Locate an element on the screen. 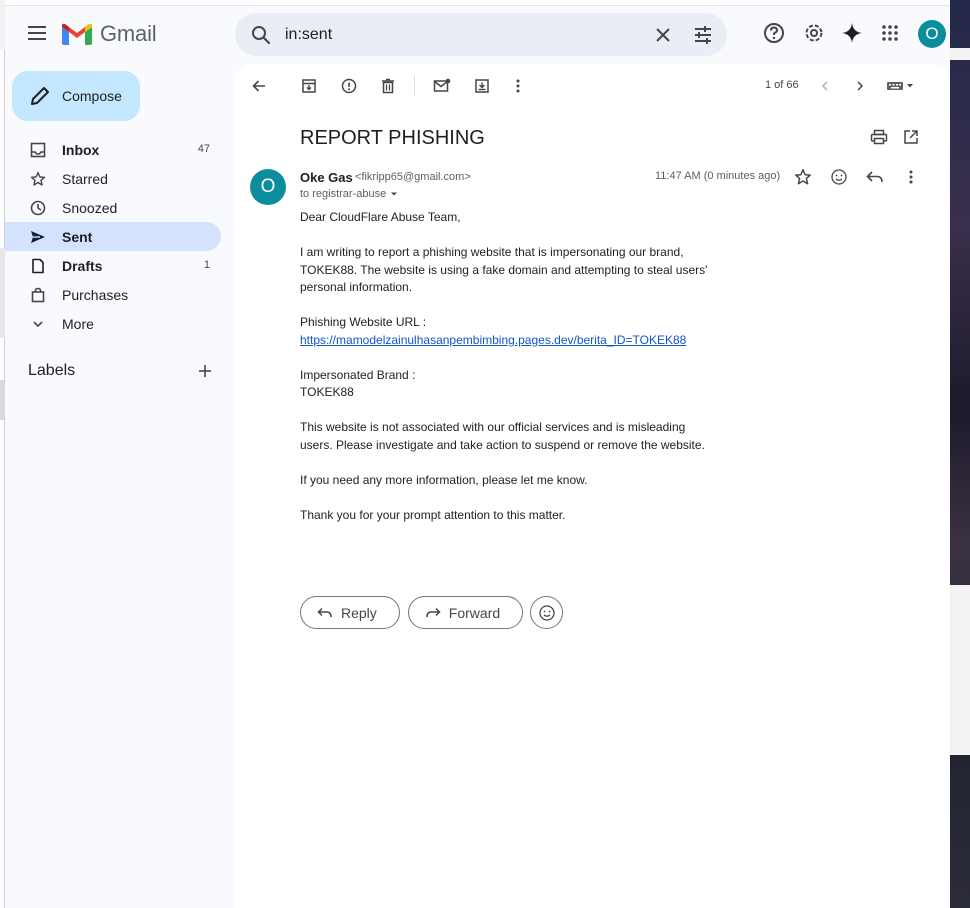 The height and width of the screenshot is (908, 970). sidebar-item-purchases: Purchases is located at coordinates (113, 294).